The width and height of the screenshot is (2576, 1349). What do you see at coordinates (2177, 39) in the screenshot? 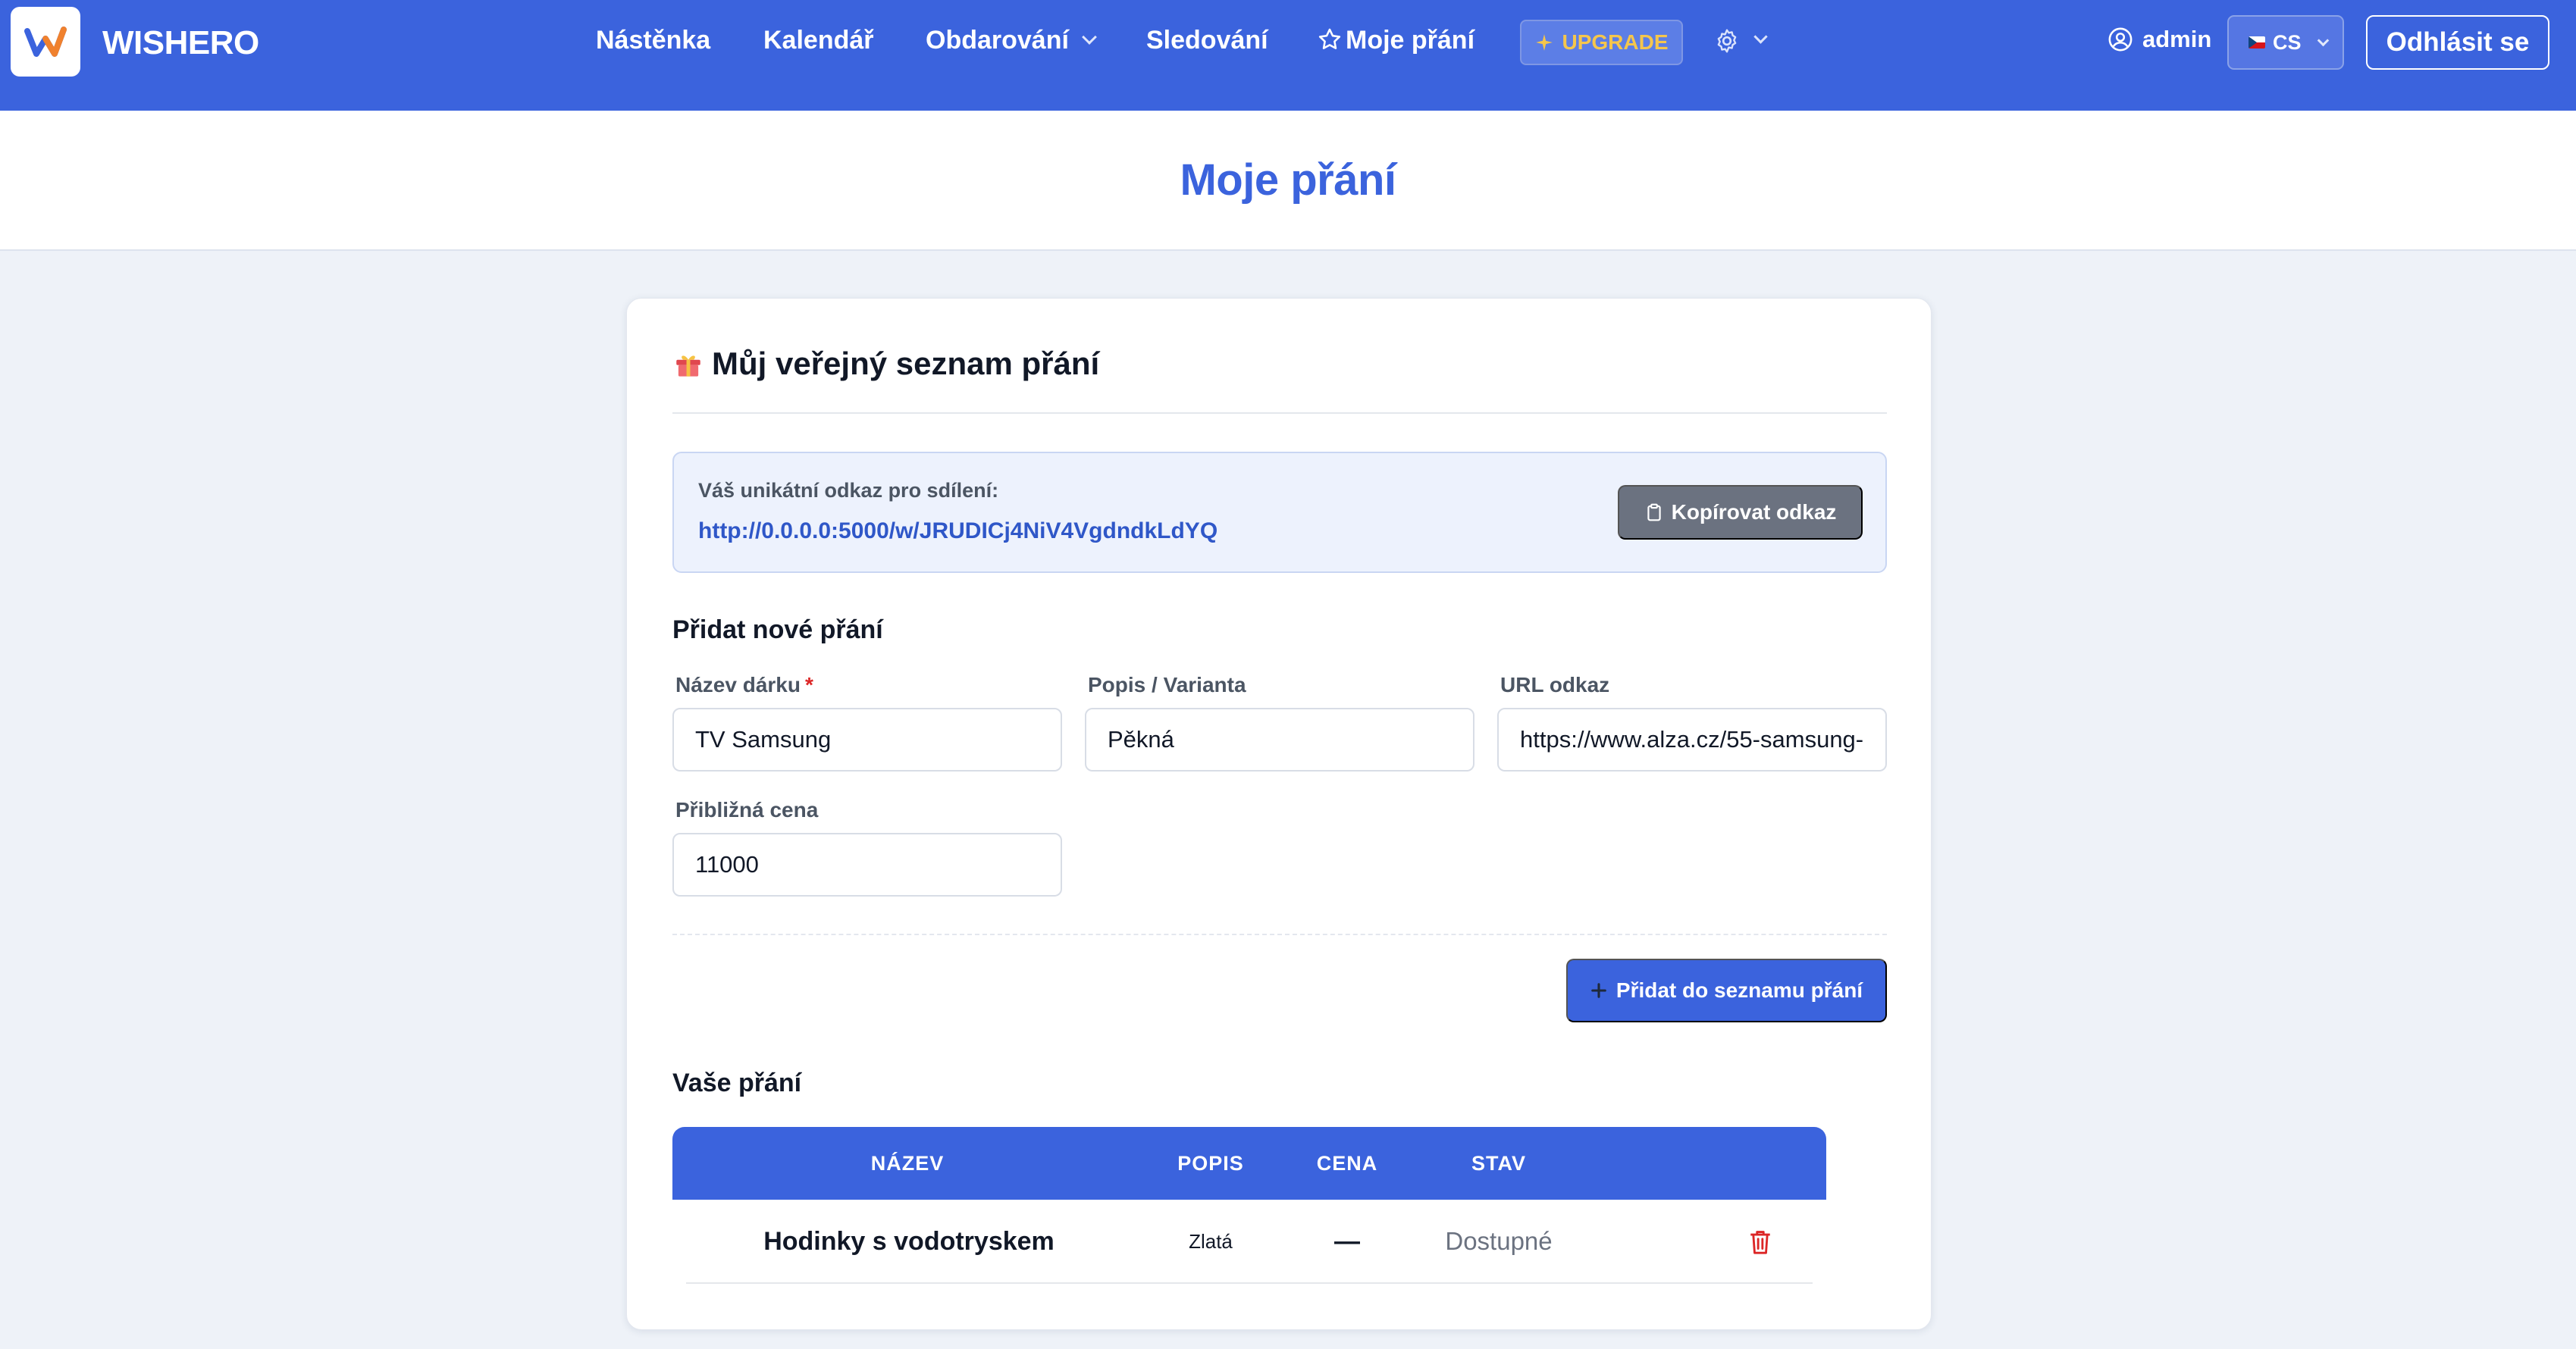
I see `username-label: admin` at bounding box center [2177, 39].